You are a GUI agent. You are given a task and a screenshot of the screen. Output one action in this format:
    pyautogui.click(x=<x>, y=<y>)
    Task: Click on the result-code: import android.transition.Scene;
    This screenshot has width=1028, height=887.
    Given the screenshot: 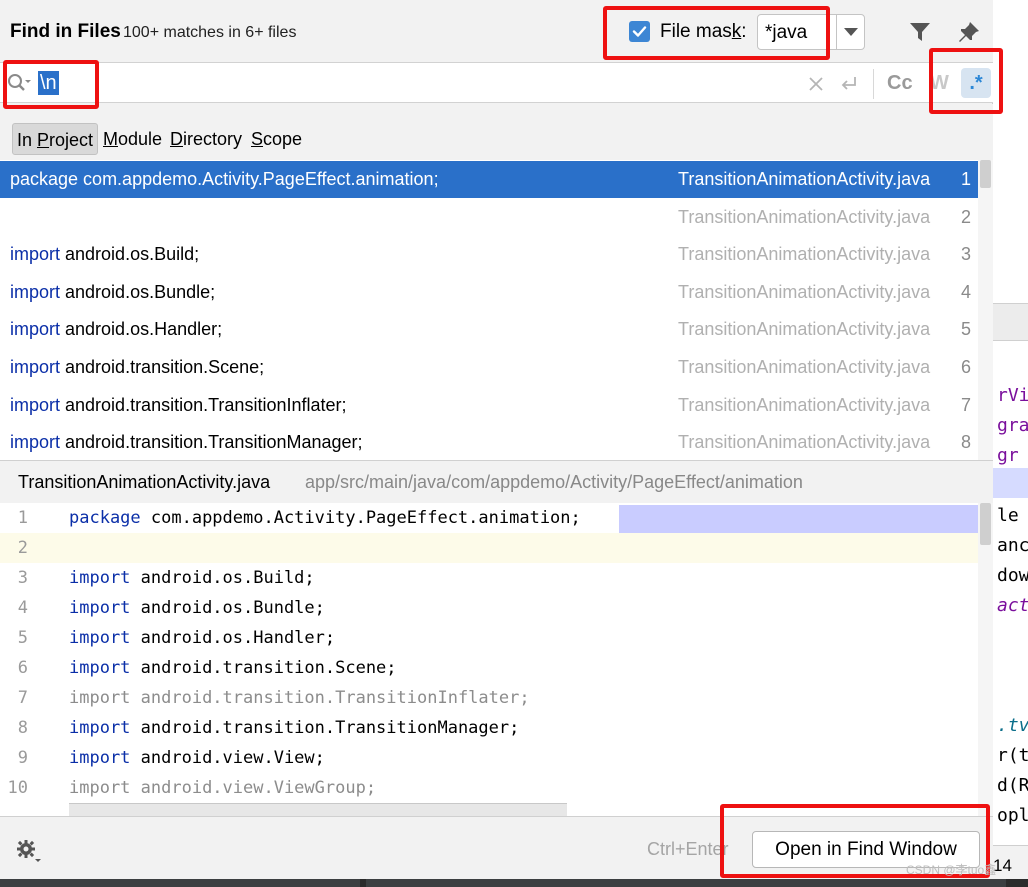 What is the action you would take?
    pyautogui.click(x=137, y=367)
    